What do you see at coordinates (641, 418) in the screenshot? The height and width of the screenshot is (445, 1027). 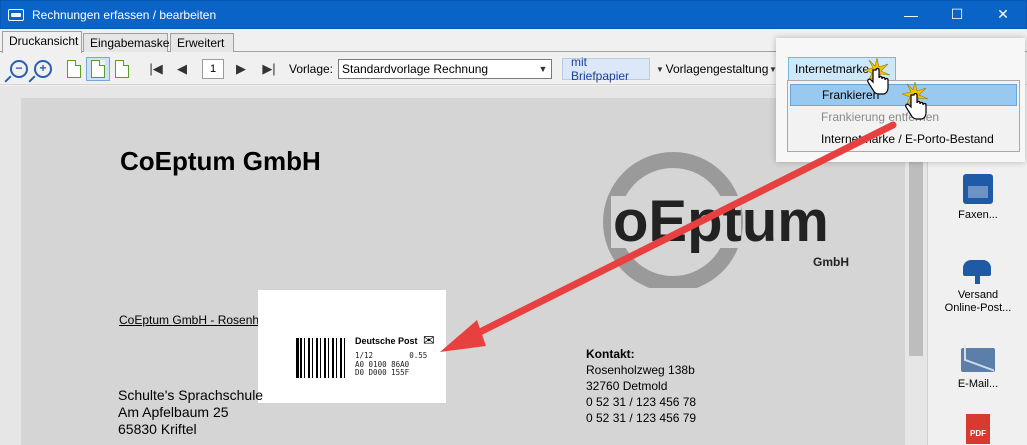 I see `contact-fax: 0 52 31 / 123 456 79` at bounding box center [641, 418].